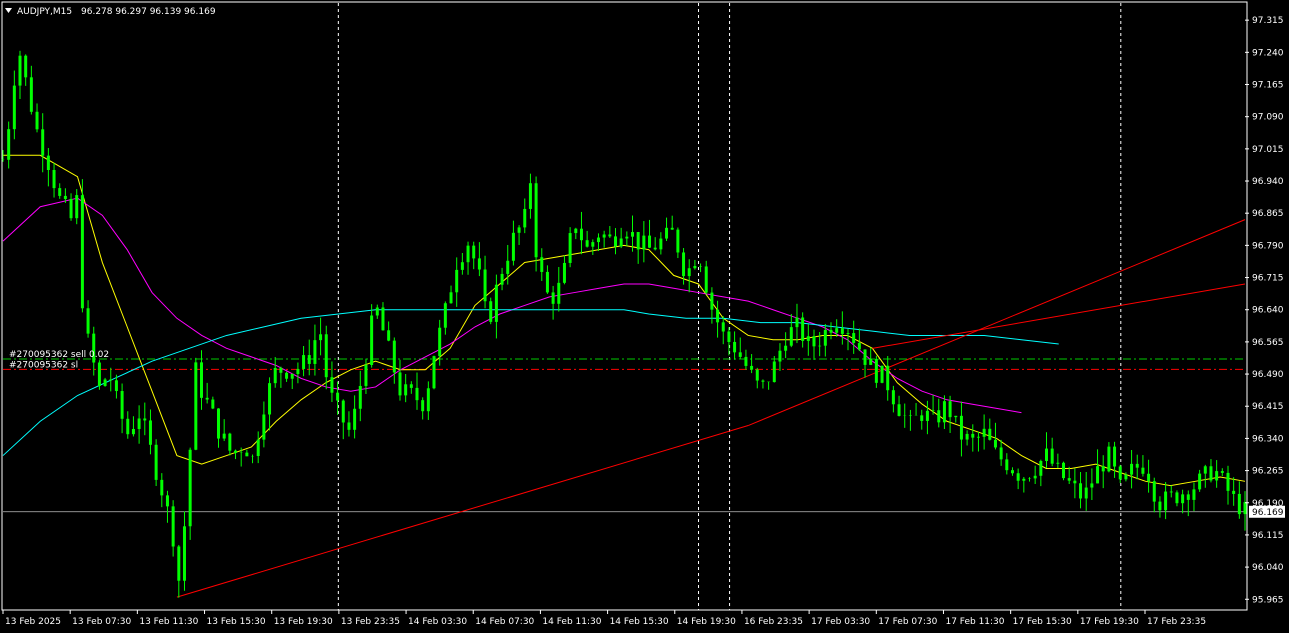  Describe the element at coordinates (1268, 375) in the screenshot. I see `price-tick-label: 96.490` at that location.